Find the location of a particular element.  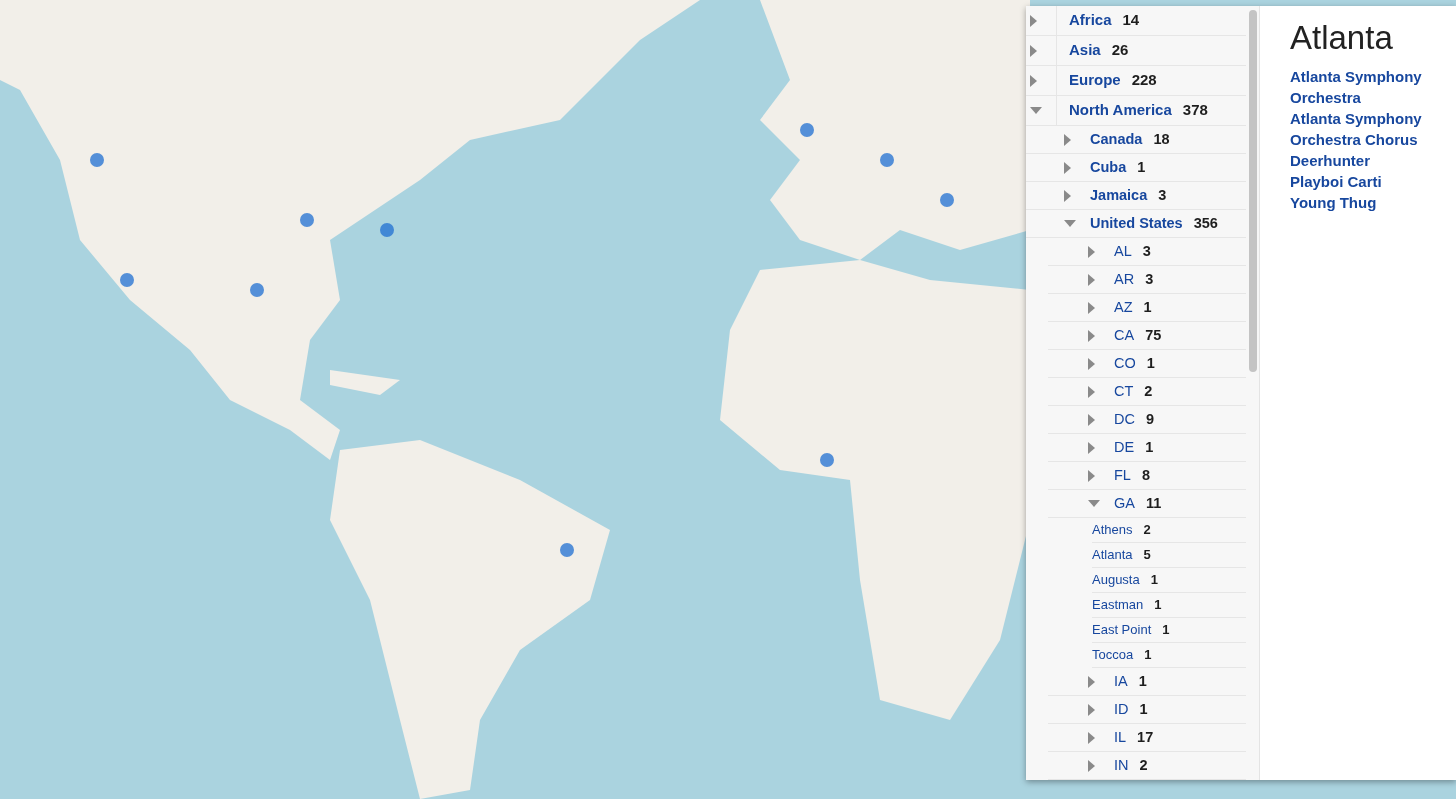

tree-item-label: Atlanta is located at coordinates (1112, 555).